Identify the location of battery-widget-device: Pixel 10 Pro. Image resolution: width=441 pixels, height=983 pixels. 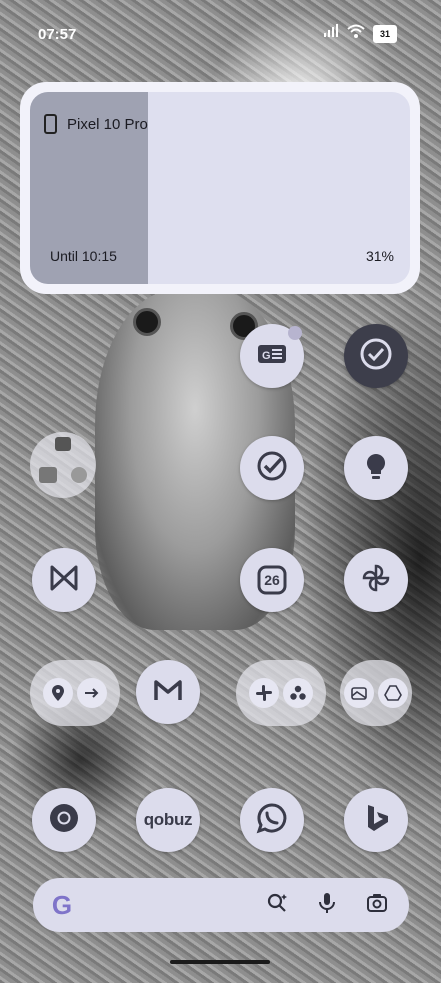
(96, 124).